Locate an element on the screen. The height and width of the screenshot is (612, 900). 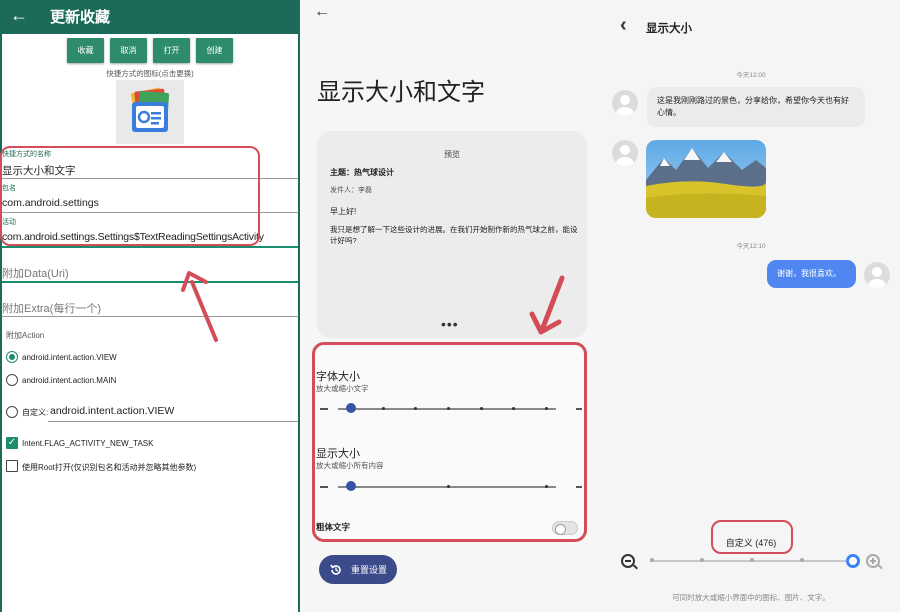
back-chevron-icon: ‹ is located at coordinates (623, 25).